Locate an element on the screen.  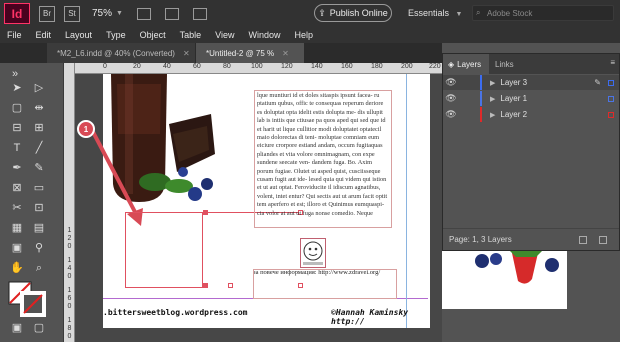
normal-view-icon: ▣ is located at coordinates (17, 328).